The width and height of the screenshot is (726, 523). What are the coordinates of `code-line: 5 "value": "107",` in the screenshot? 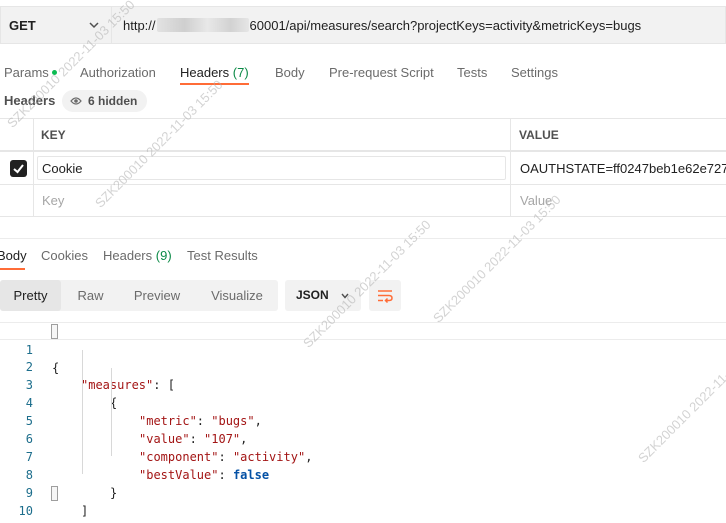 It's located at (363, 420).